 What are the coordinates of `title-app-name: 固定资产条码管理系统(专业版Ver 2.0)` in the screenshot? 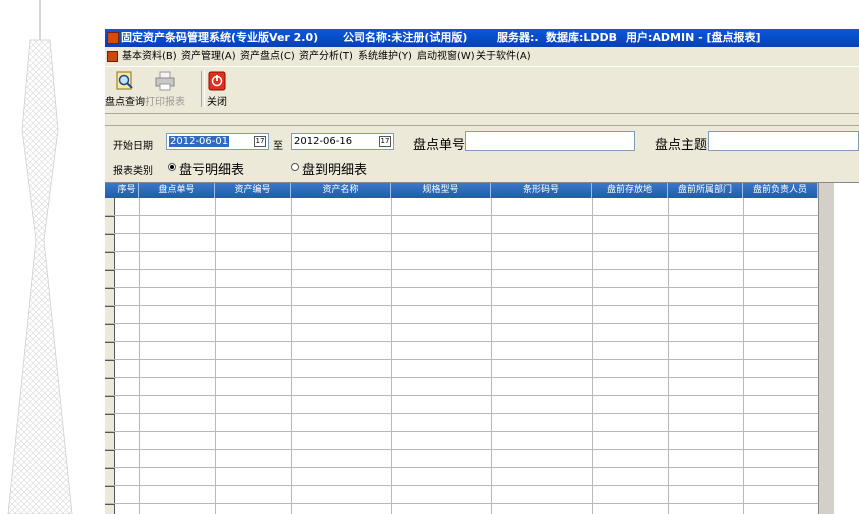 It's located at (220, 37).